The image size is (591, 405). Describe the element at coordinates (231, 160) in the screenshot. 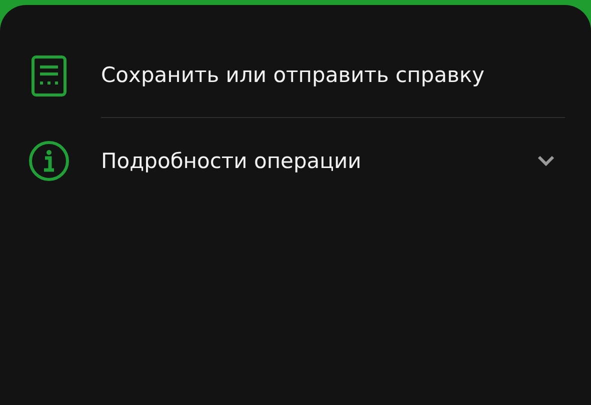

I see `menu-item-label: Подробности операции` at that location.